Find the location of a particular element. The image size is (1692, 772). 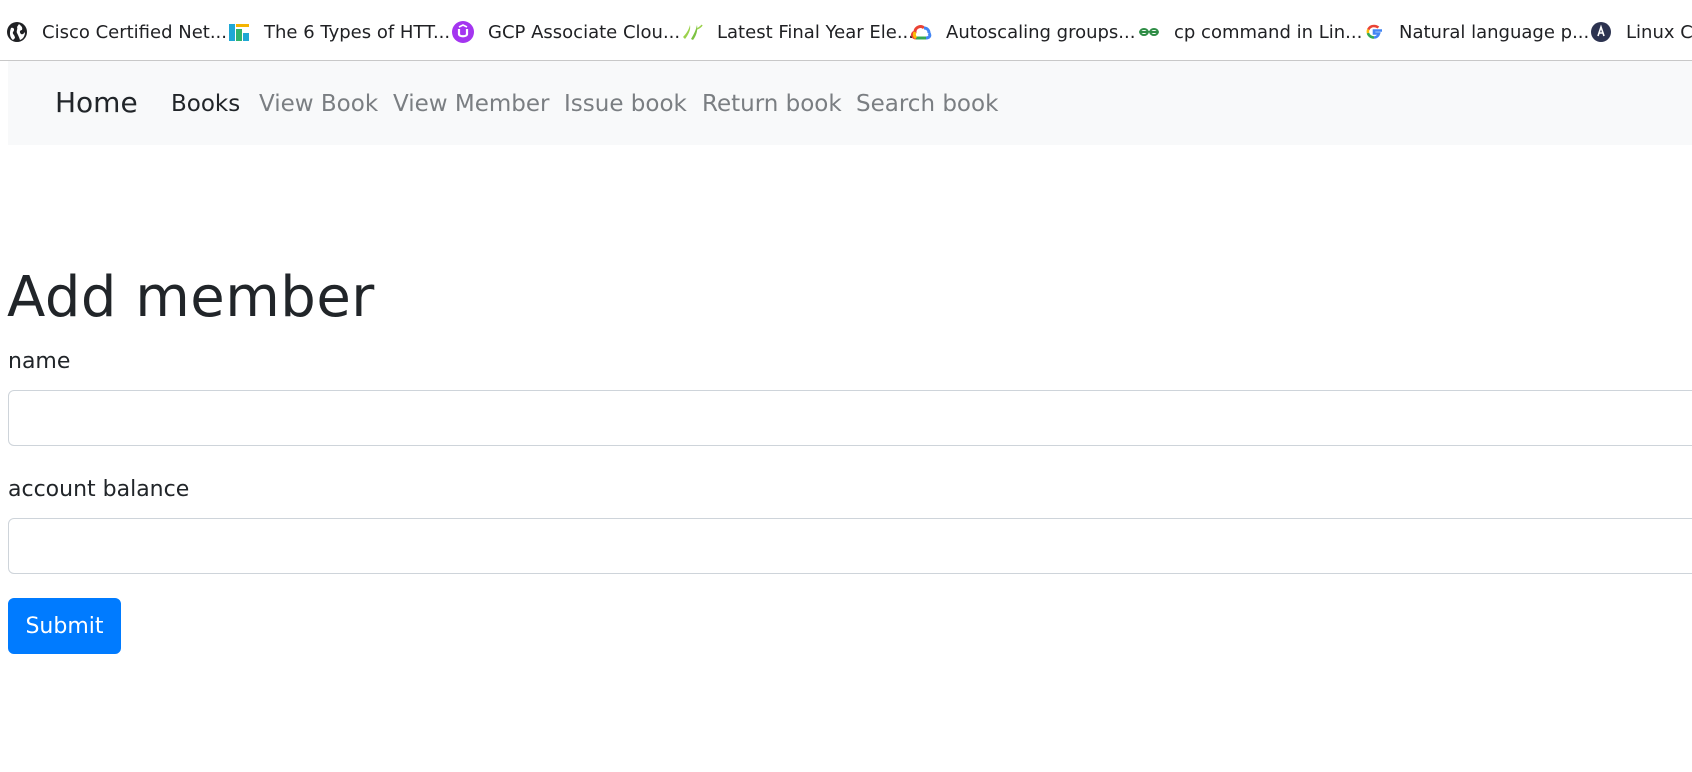

bookmark-linux: Linux Co is located at coordinates (1641, 32).